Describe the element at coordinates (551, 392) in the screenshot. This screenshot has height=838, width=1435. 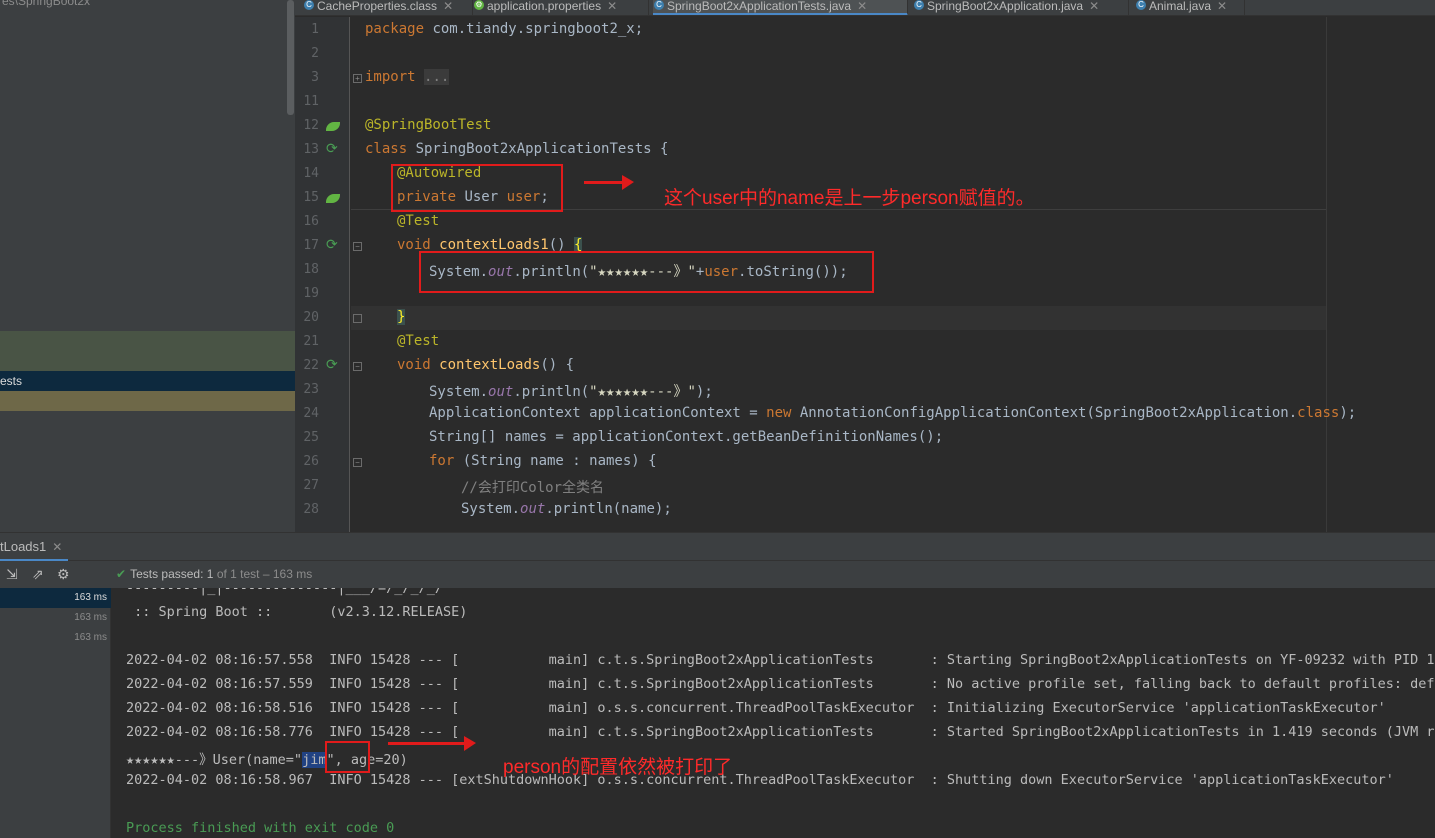
I see `code-text: .println(` at that location.